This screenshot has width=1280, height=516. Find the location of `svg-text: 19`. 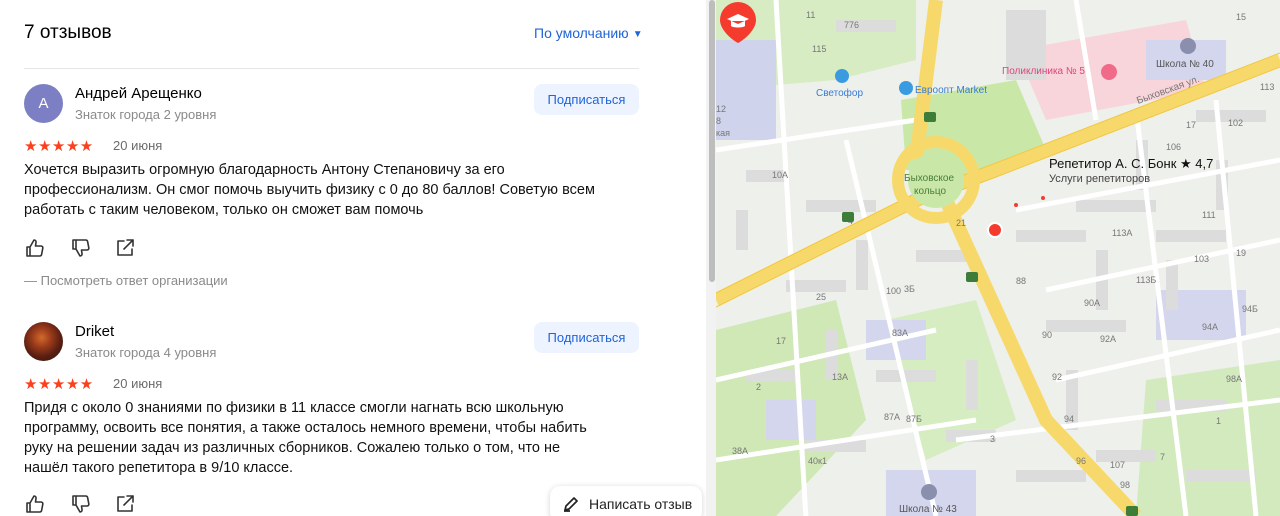

svg-text: 19 is located at coordinates (1241, 253).